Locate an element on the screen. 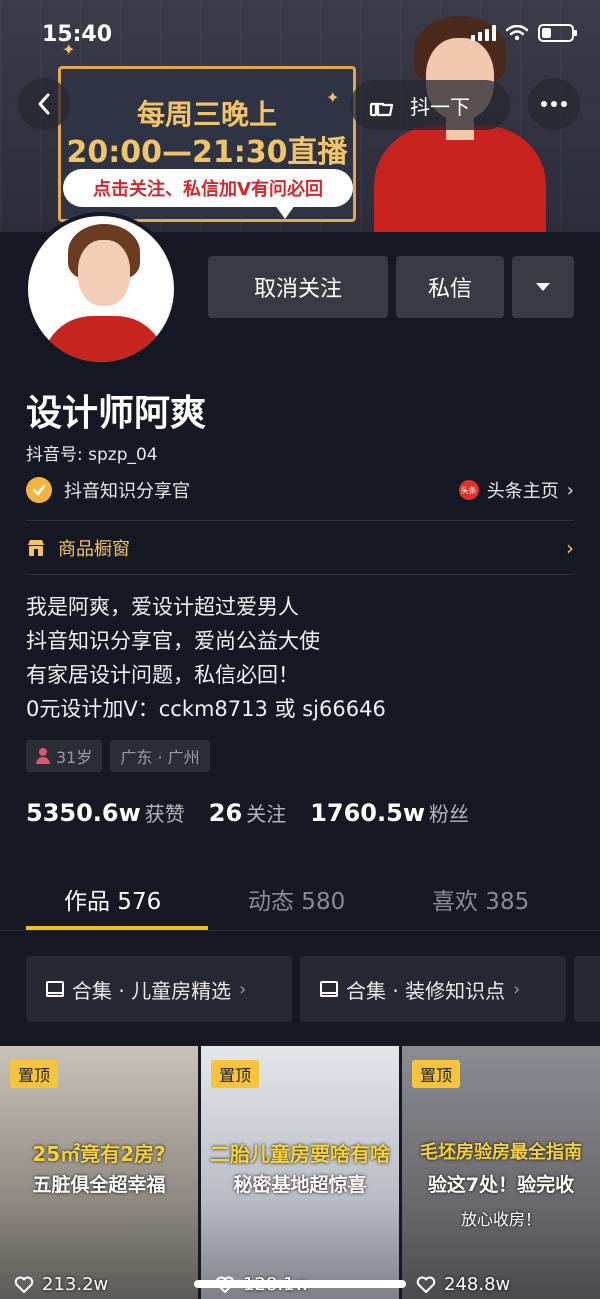  video-thumbnail: 置顶 25㎡竟有2房? 五脏俱全超幸福 213.2w is located at coordinates (99, 1172).